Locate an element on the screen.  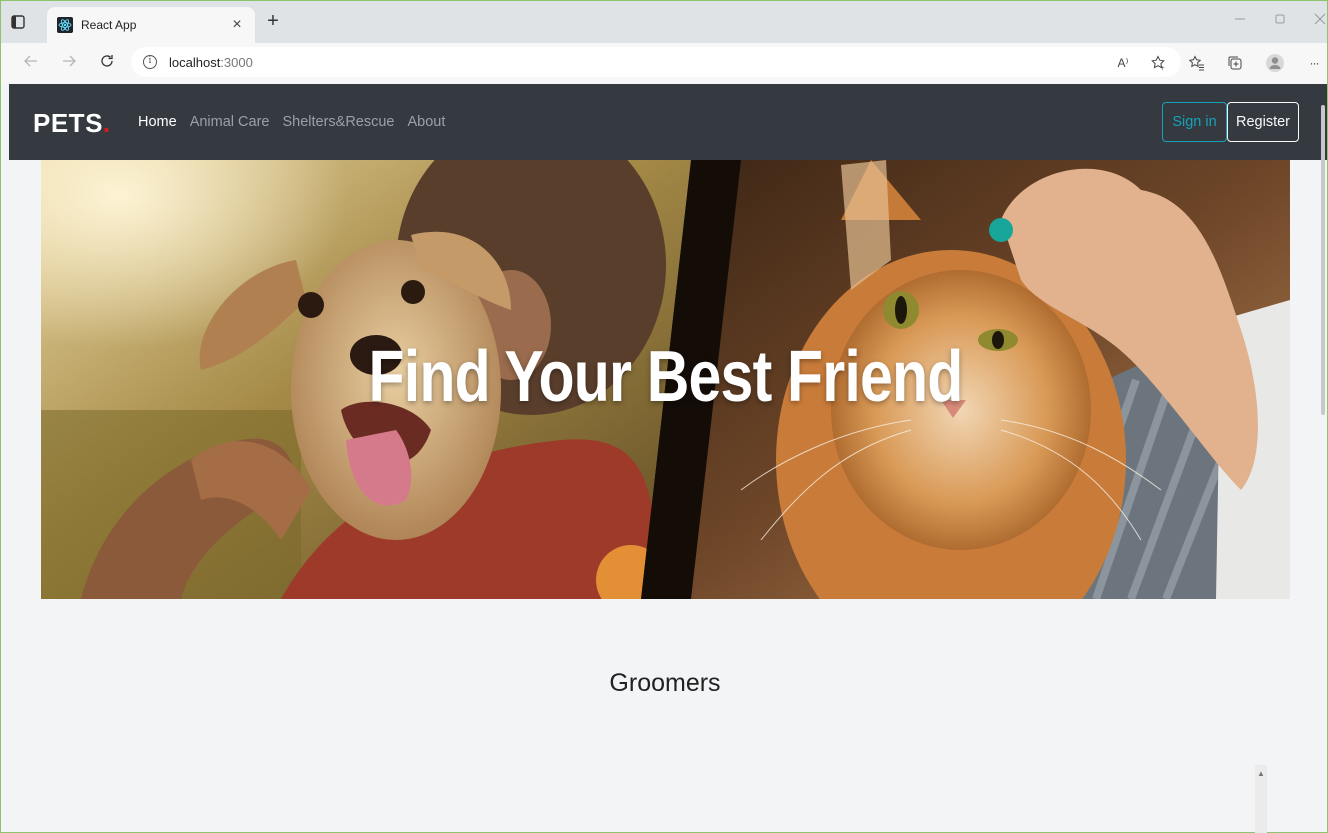
browser-address-bar: i localhost:3000 A⁾ + ··· is located at coordinates (664, 63).